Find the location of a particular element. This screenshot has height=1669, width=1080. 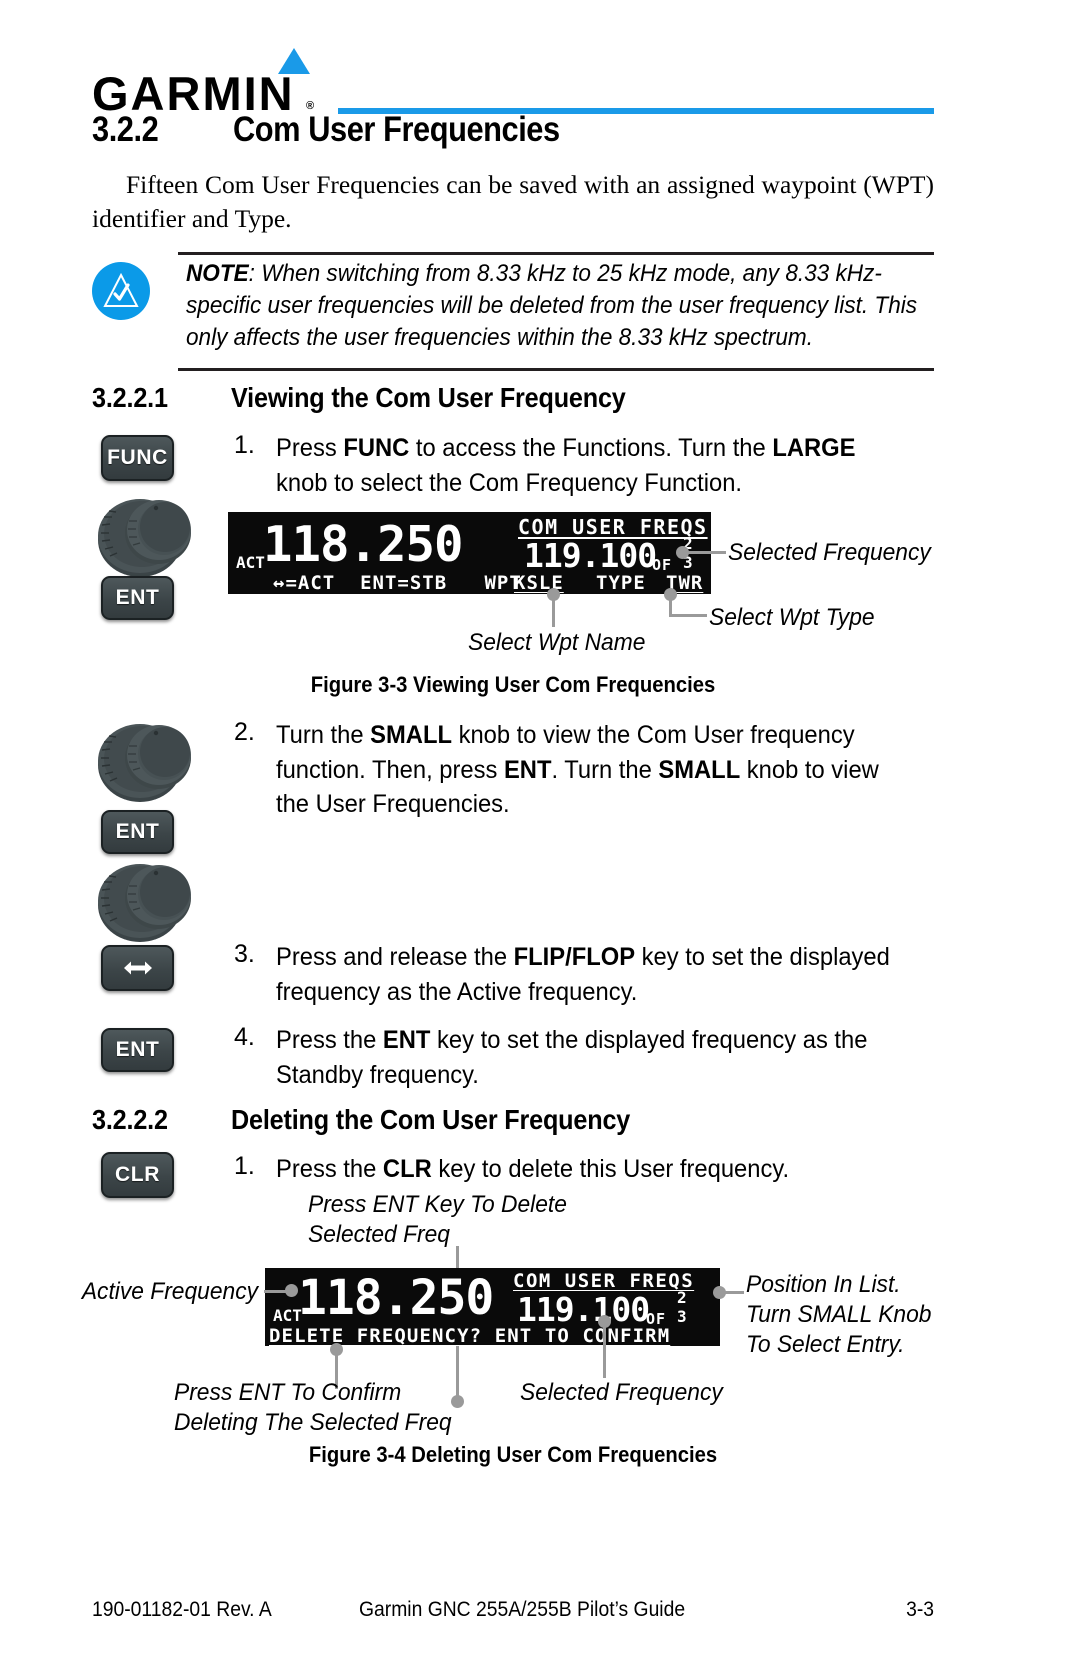

ent-key-2-label: ENT is located at coordinates (137, 831).